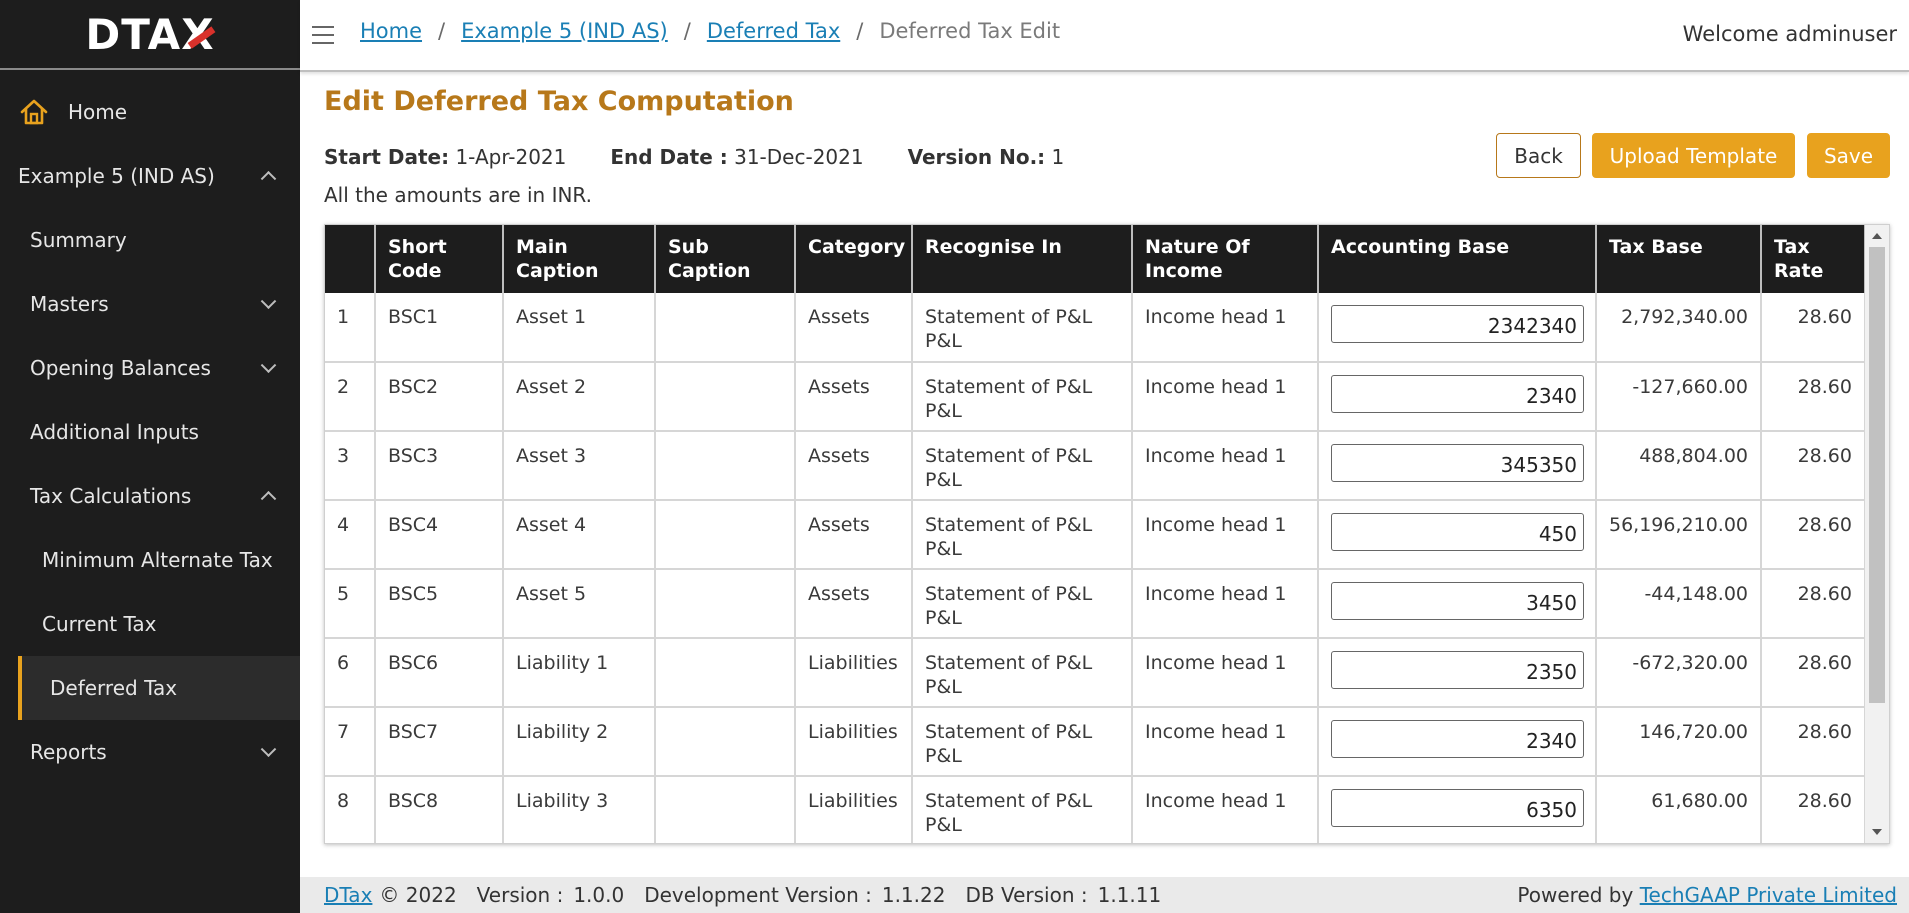 The height and width of the screenshot is (913, 1909). What do you see at coordinates (116, 176) in the screenshot?
I see `sidebar-item-label: Example 5 (IND AS)` at bounding box center [116, 176].